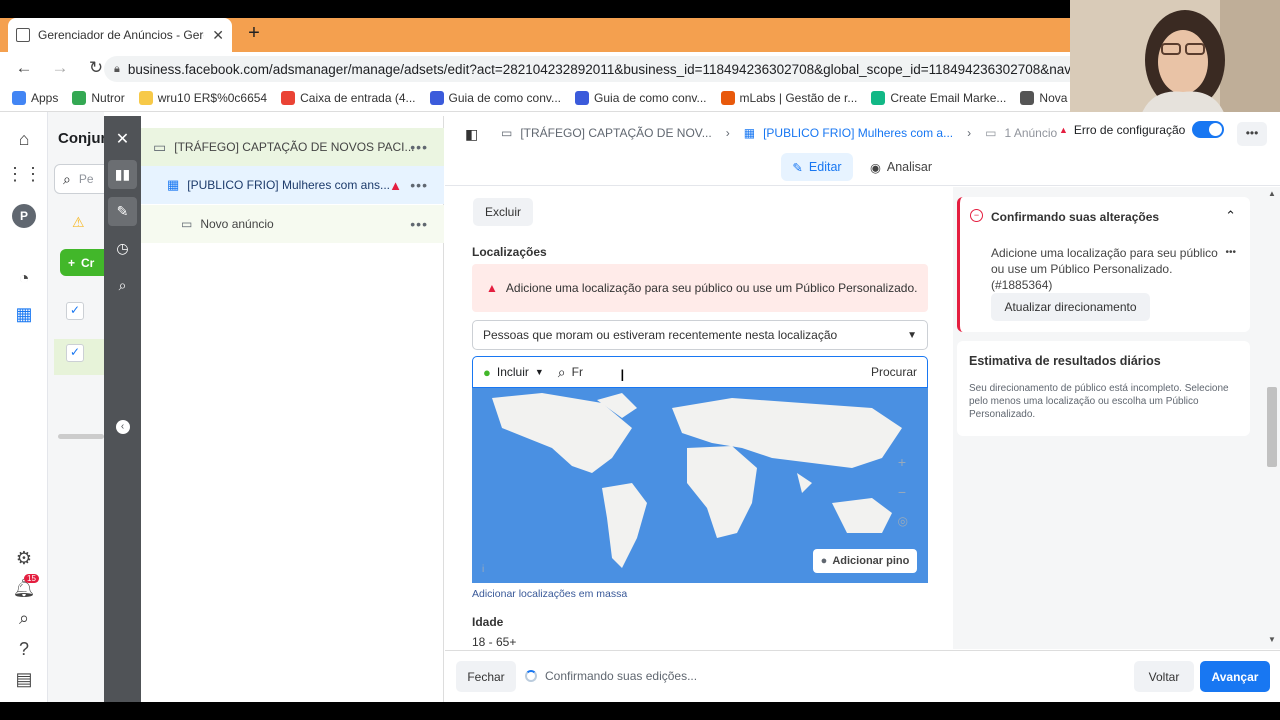  I want to click on add-pin-button: ● Adicionar pino, so click(865, 561).